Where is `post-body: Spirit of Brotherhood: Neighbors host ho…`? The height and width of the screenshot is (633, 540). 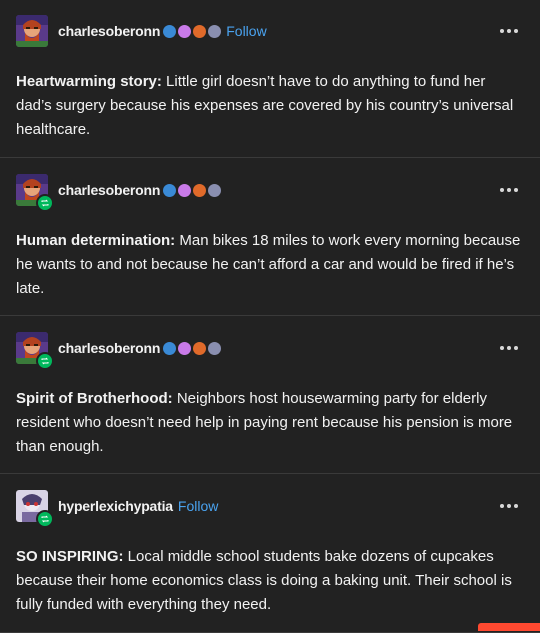 post-body: Spirit of Brotherhood: Neighbors host ho… is located at coordinates (270, 423).